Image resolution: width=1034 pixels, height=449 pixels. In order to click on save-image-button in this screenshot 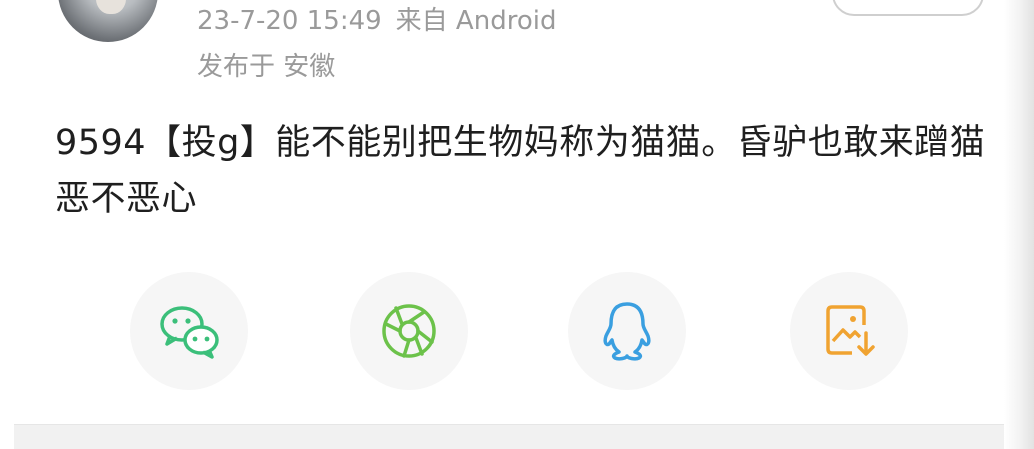, I will do `click(849, 331)`.